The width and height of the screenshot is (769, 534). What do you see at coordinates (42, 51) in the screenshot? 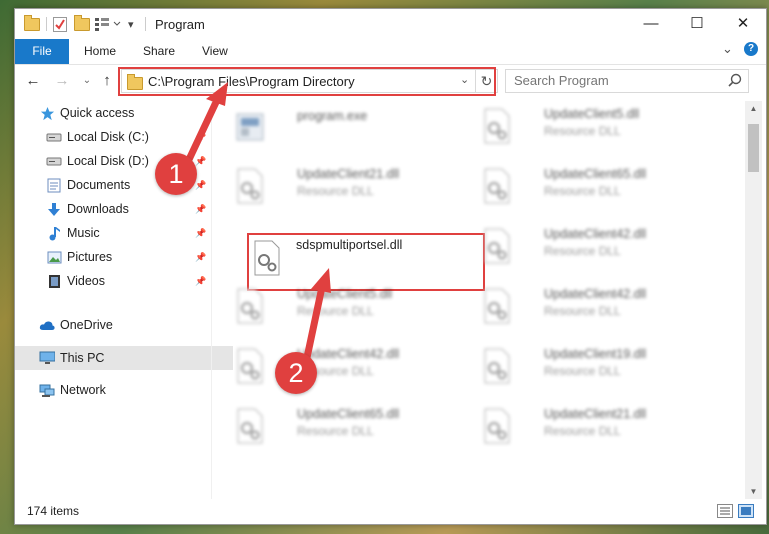
I see `tab-file: File` at bounding box center [42, 51].